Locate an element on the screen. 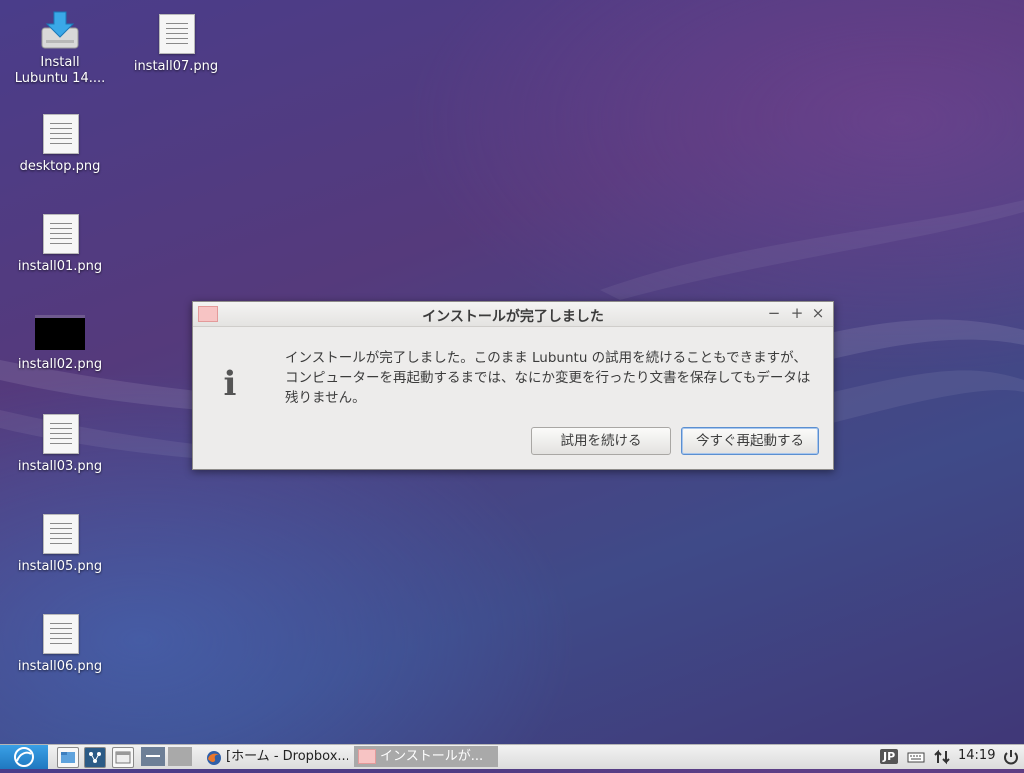  desktop-icon-install07: install07.png is located at coordinates (176, 44).